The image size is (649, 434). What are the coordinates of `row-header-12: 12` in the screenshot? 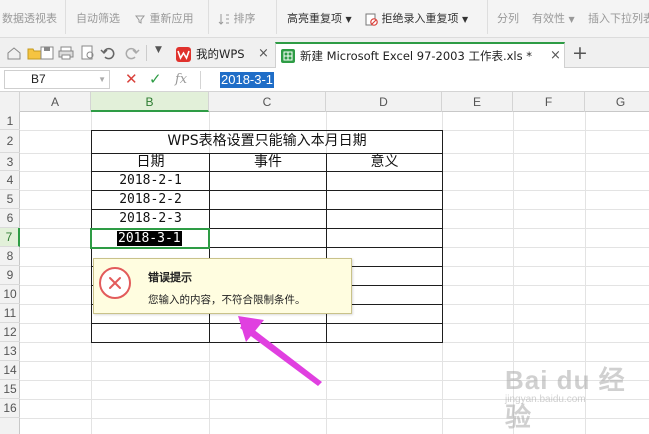 It's located at (10, 332).